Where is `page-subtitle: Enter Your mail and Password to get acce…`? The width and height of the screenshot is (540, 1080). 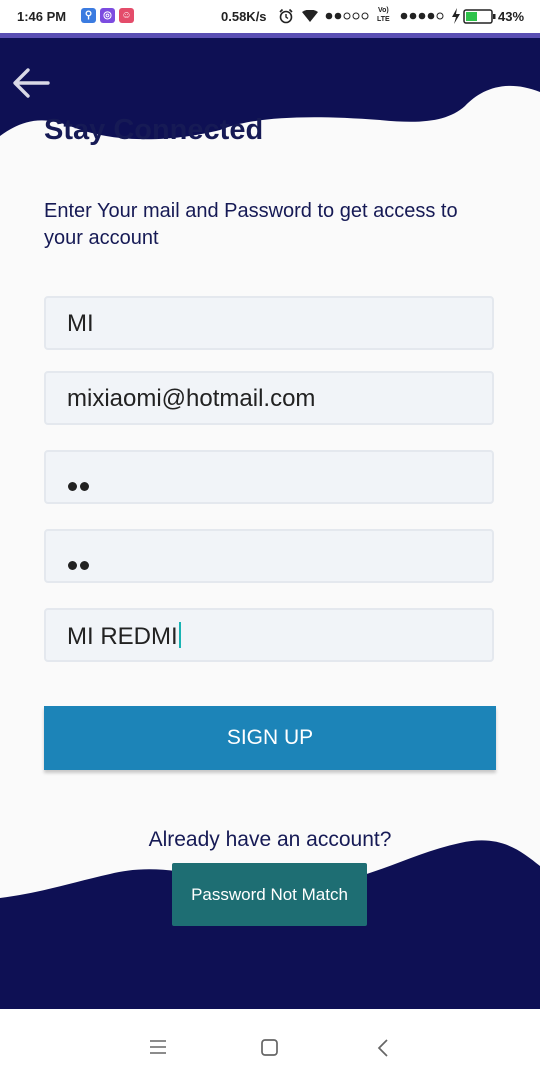 page-subtitle: Enter Your mail and Password to get acce… is located at coordinates (251, 224).